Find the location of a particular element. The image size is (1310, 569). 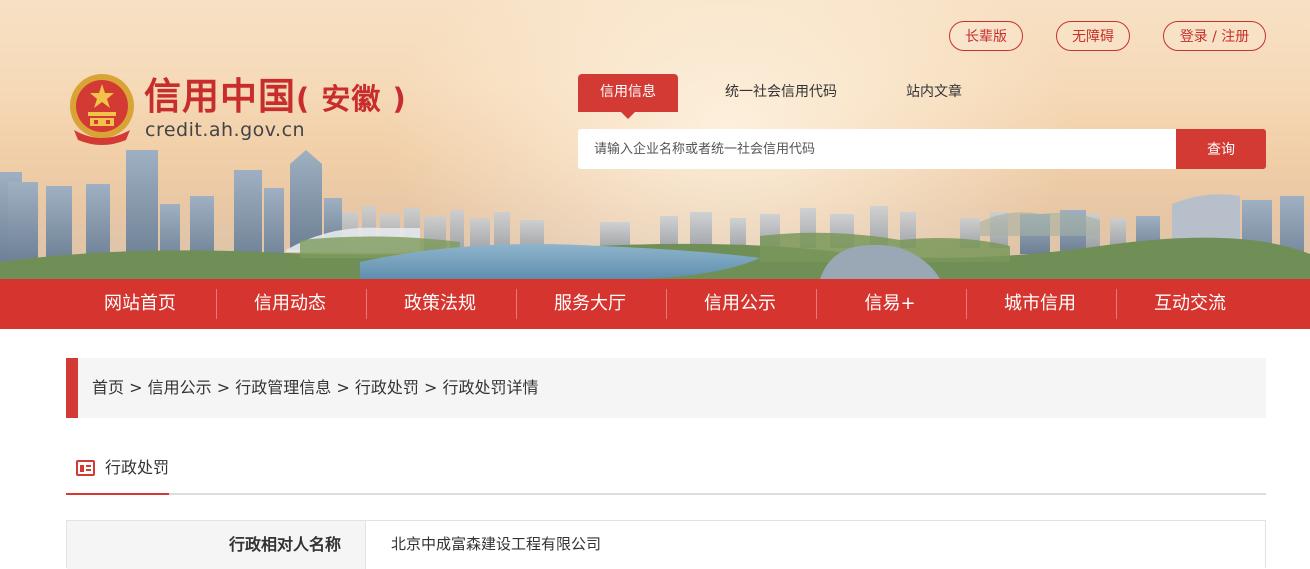

elder-mode-button: 长辈版 is located at coordinates (986, 36).